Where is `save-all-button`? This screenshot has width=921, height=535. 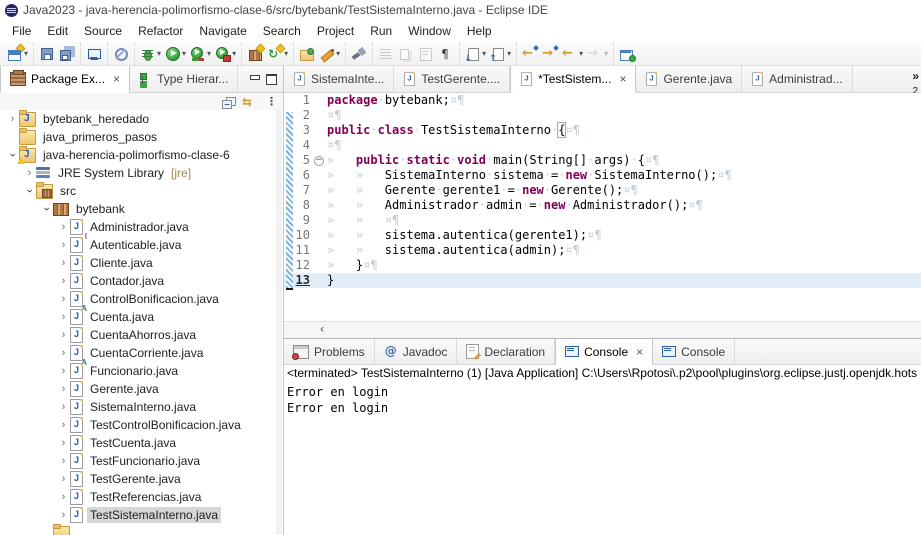
save-all-button is located at coordinates (67, 54).